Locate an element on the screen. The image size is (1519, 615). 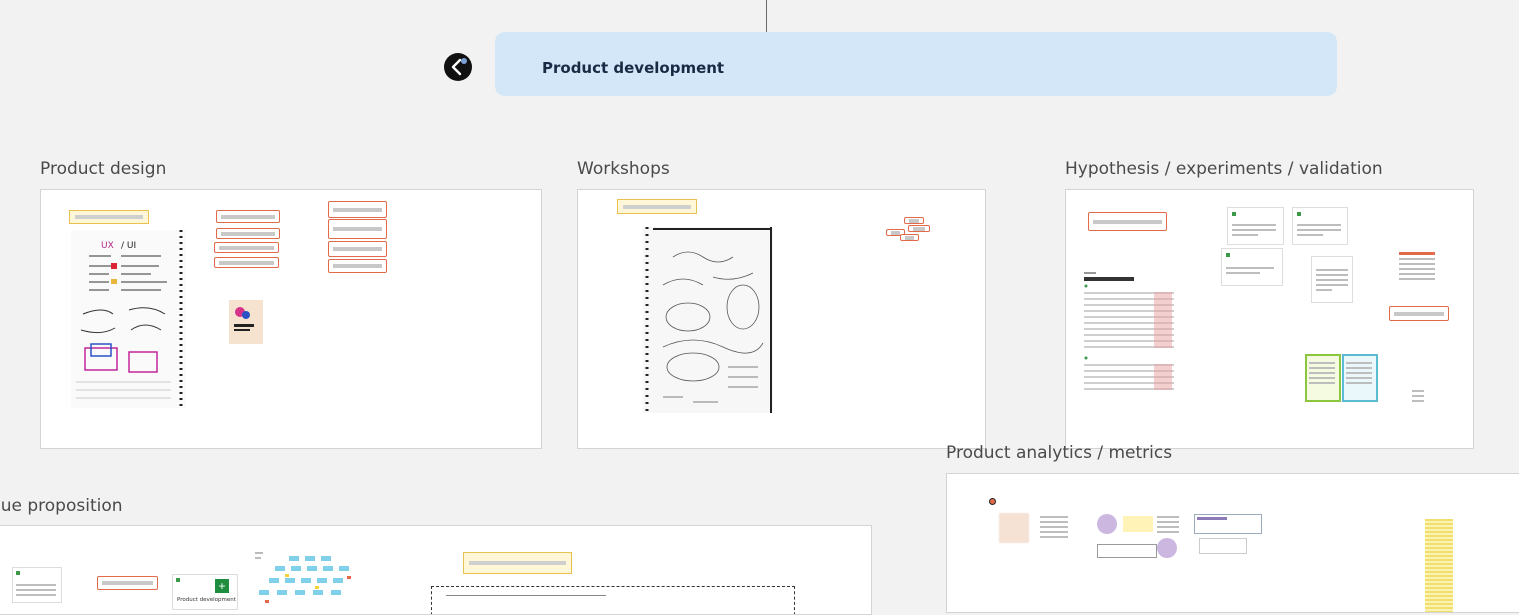
canvas-template-green is located at coordinates (1323, 378).